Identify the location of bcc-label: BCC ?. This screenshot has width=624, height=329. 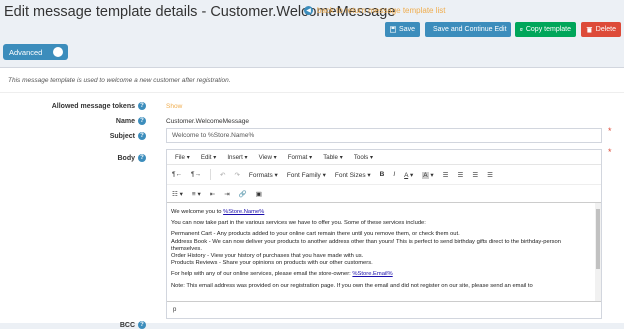
(133, 325).